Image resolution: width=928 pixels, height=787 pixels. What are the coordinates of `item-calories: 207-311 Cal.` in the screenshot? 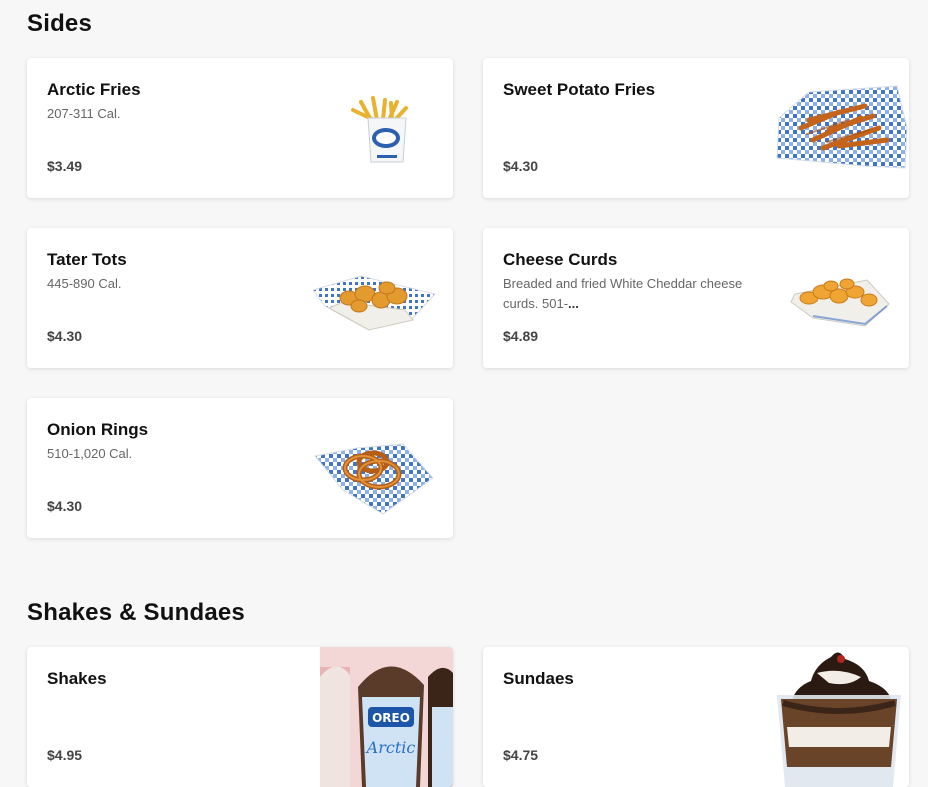 It's located at (84, 113).